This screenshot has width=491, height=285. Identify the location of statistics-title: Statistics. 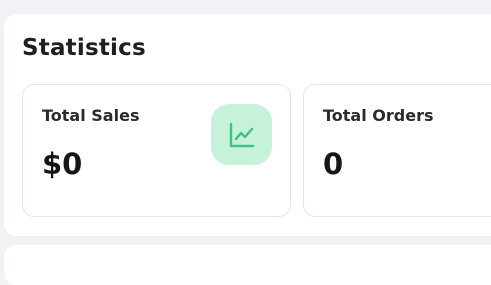
(84, 48).